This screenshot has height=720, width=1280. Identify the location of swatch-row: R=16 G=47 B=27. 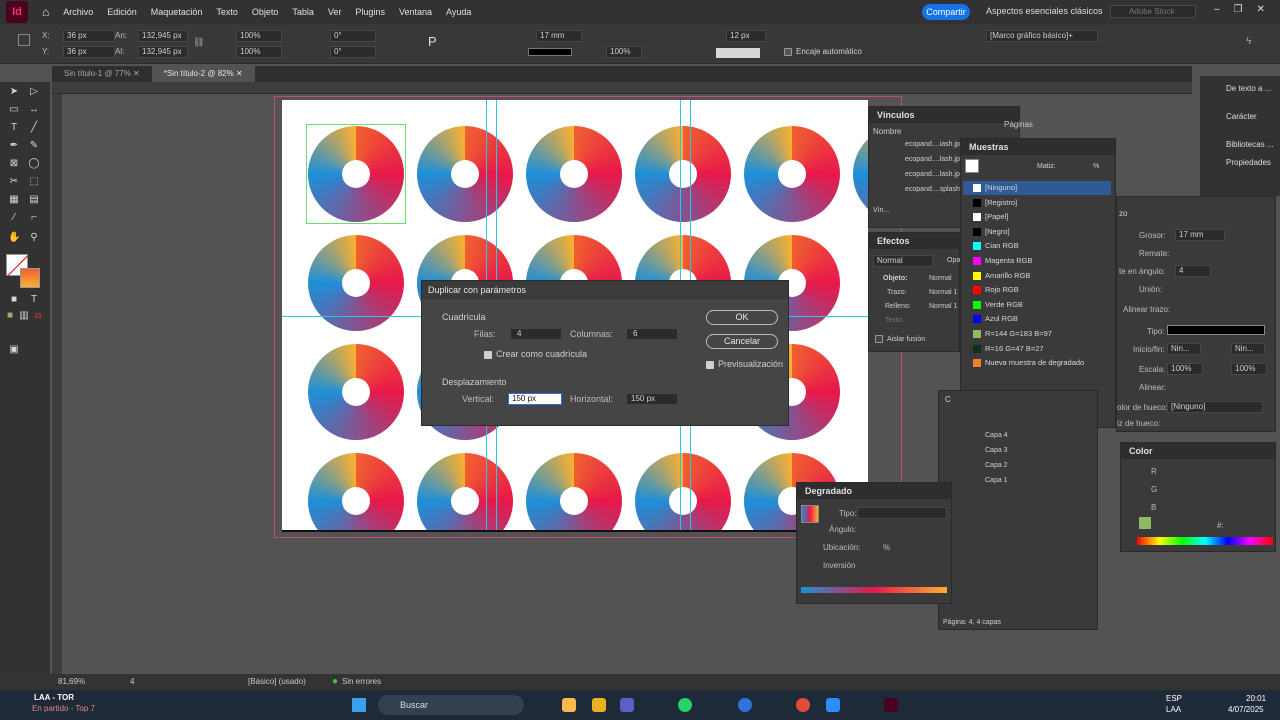
(1037, 349).